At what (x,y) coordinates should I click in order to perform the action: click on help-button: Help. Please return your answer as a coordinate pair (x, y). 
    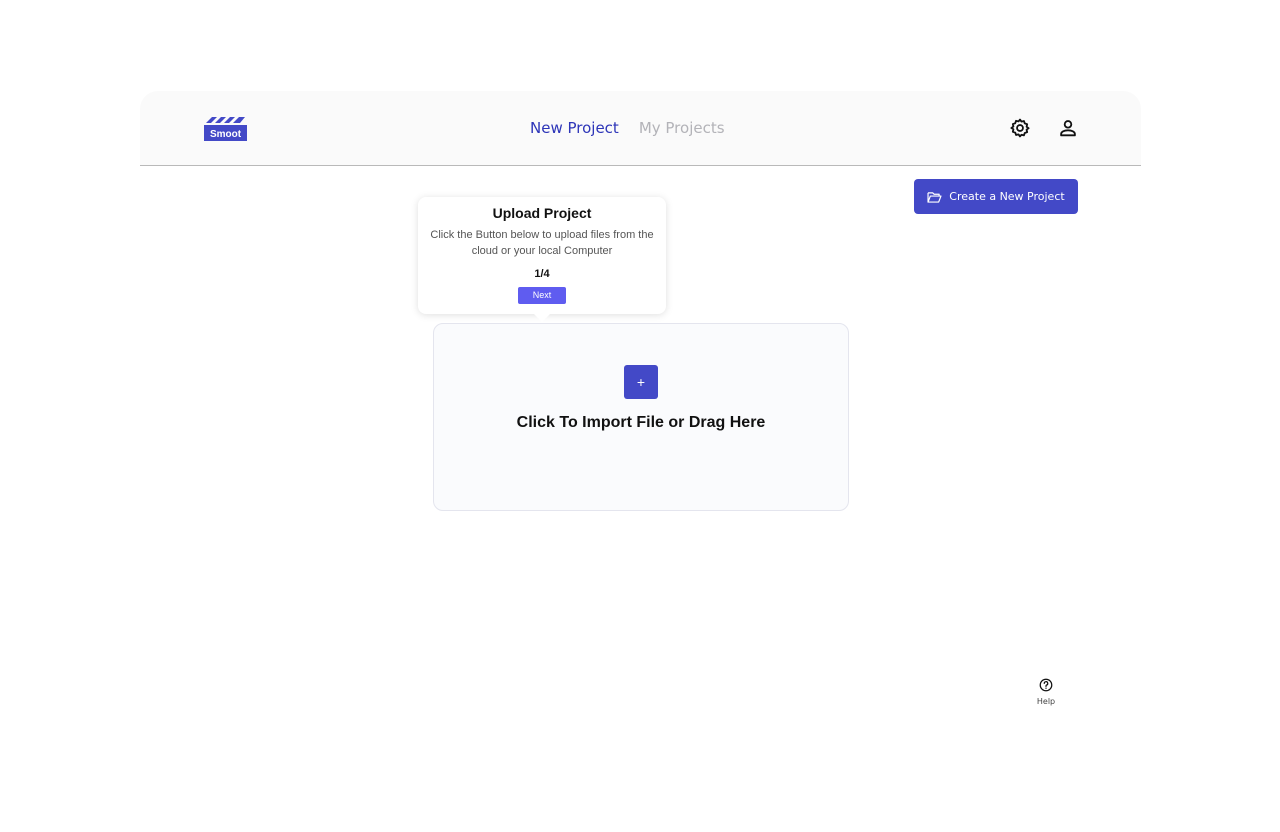
    Looking at the image, I should click on (1046, 692).